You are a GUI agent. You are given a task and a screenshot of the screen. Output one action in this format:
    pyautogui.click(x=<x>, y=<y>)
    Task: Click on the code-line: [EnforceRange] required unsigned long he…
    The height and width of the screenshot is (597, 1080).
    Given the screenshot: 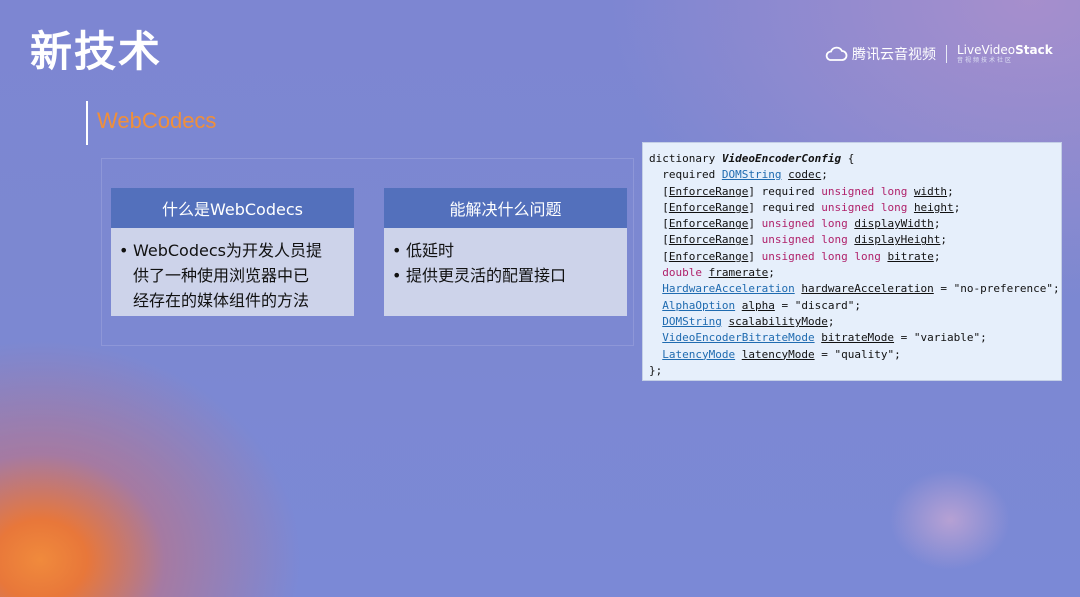 What is the action you would take?
    pyautogui.click(x=852, y=208)
    